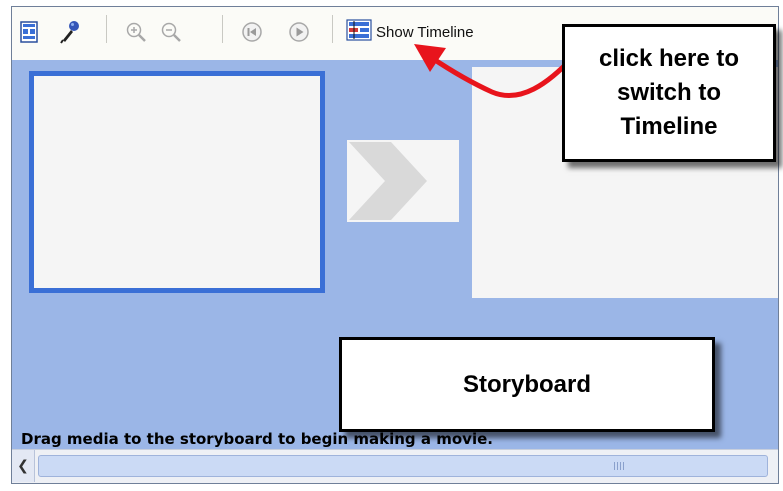 Image resolution: width=783 pixels, height=491 pixels. Describe the element at coordinates (403, 466) in the screenshot. I see `scroll-thumb` at that location.